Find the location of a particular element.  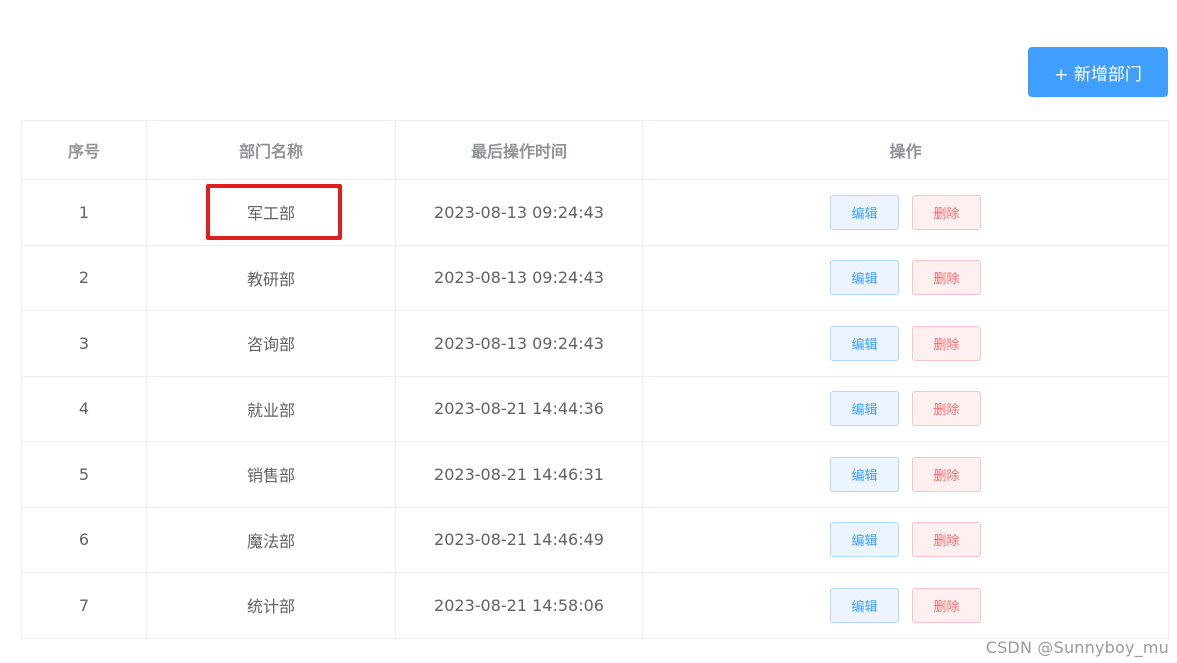

table-row: 2 教研部 2023-08-13 09:24:43 编辑 删除 is located at coordinates (595, 277).